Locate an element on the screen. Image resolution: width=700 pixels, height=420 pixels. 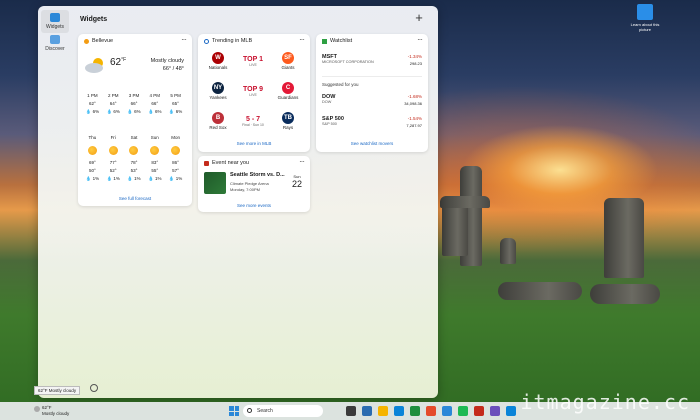
day-low: 50° is located at coordinates (92, 170).